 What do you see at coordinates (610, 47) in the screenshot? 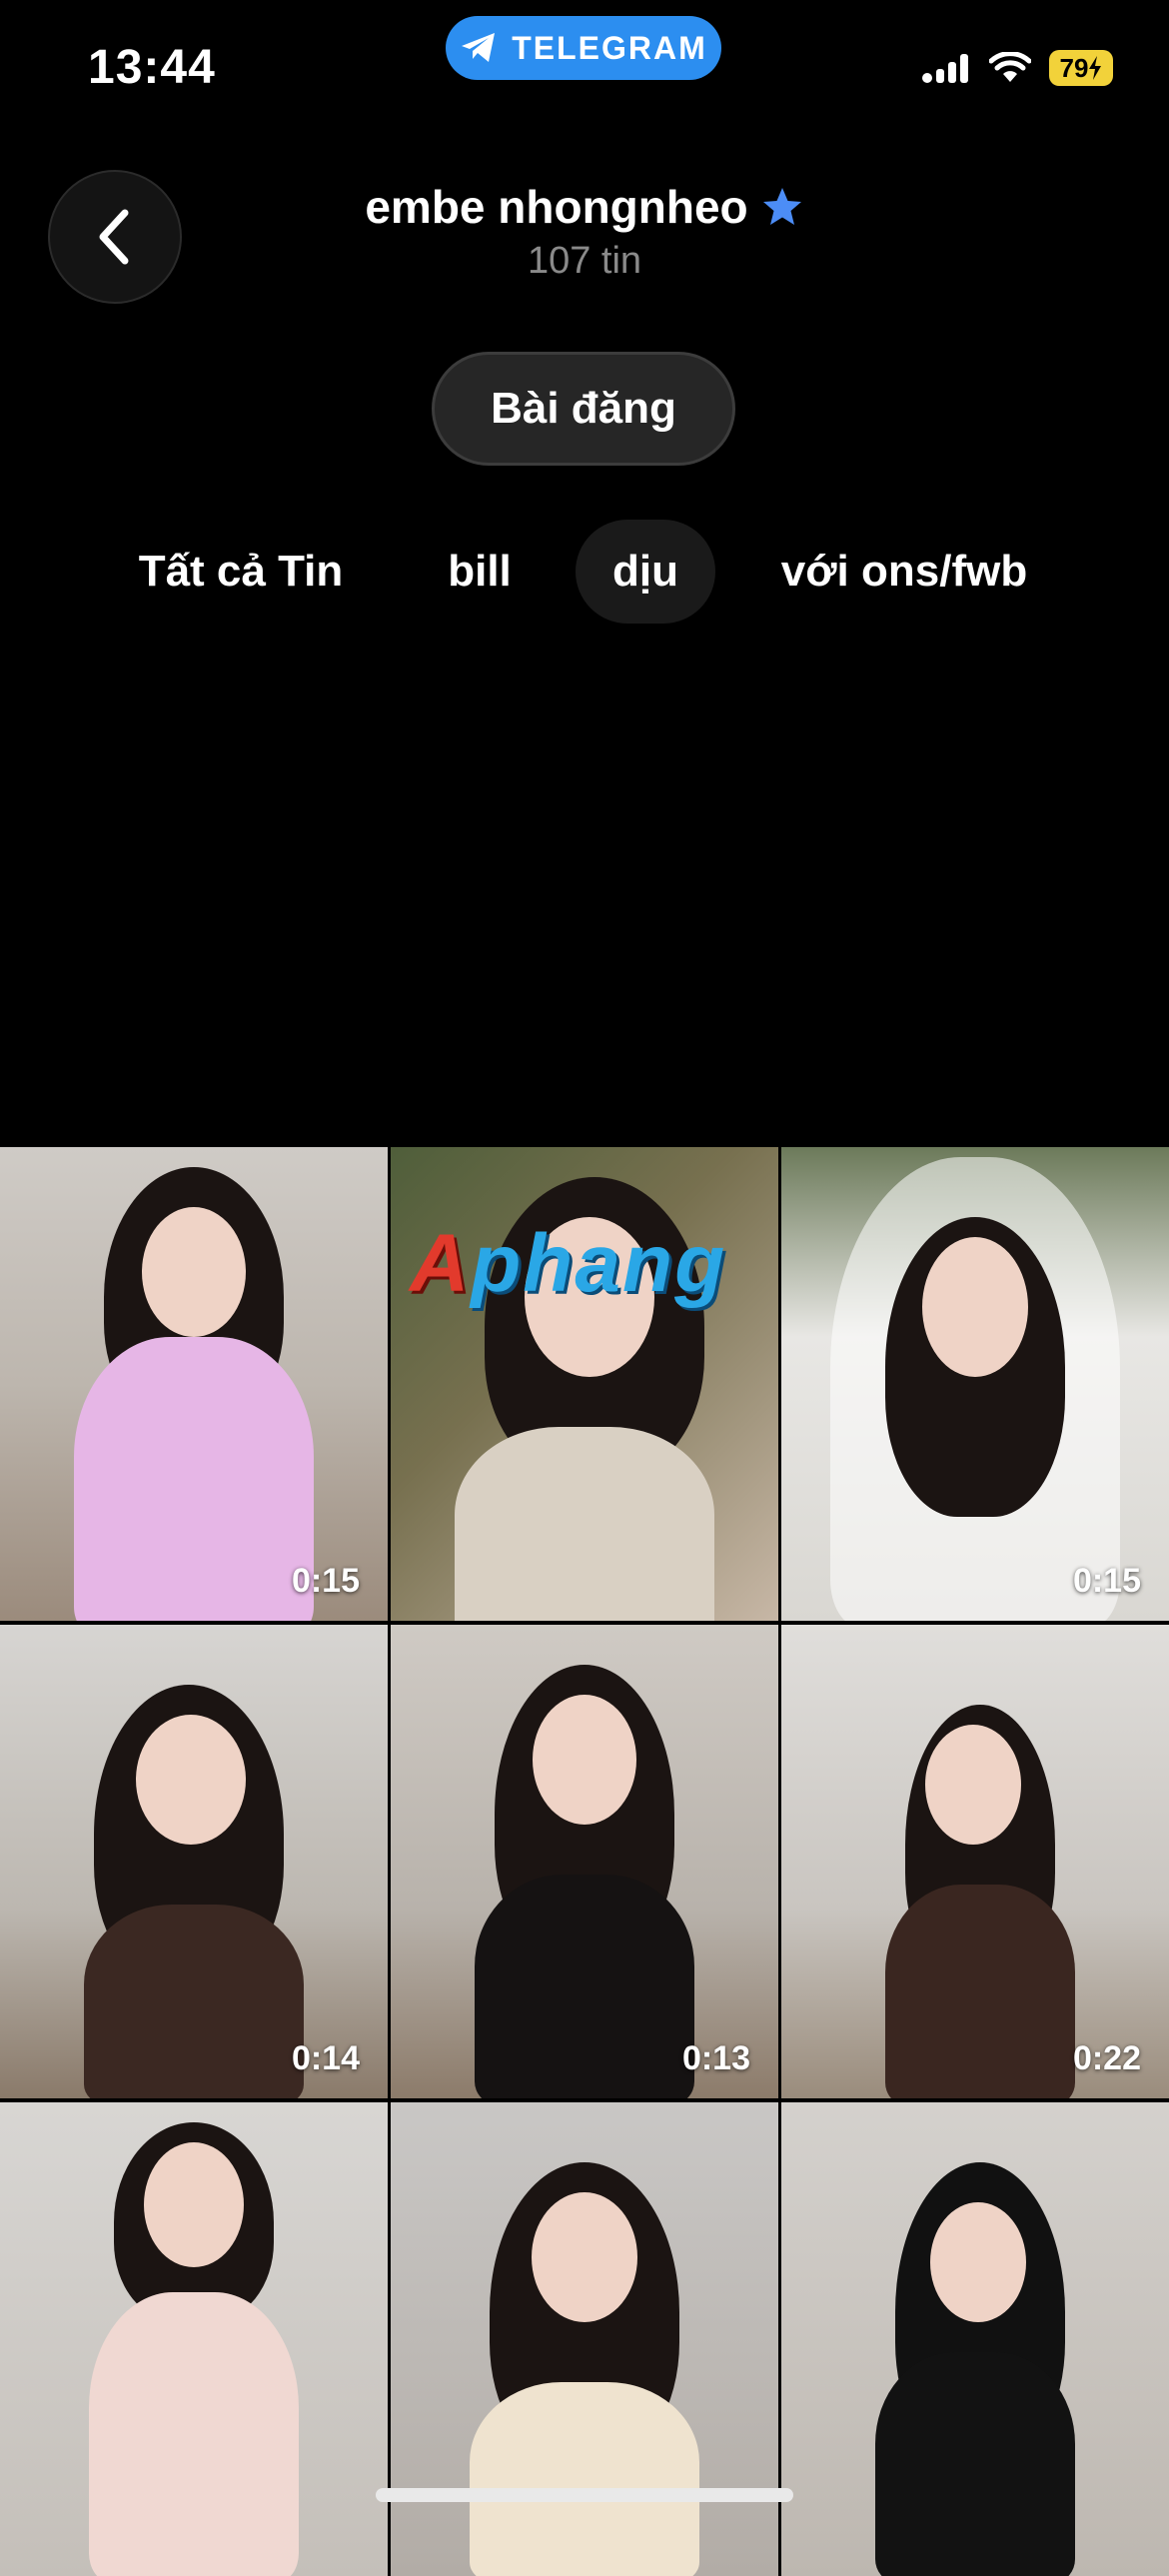
I see `telegram-pill-label: TELEGRAM` at bounding box center [610, 47].